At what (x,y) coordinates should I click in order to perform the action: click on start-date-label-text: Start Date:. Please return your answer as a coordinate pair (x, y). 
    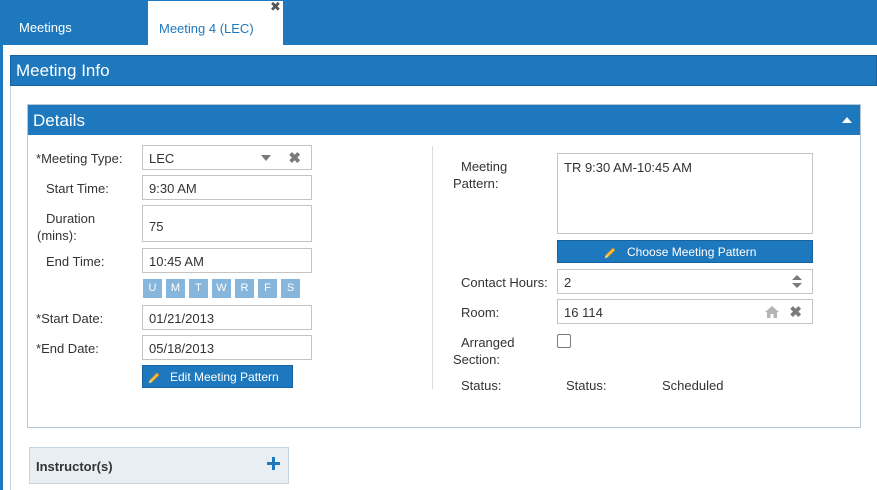
    Looking at the image, I should click on (72, 318).